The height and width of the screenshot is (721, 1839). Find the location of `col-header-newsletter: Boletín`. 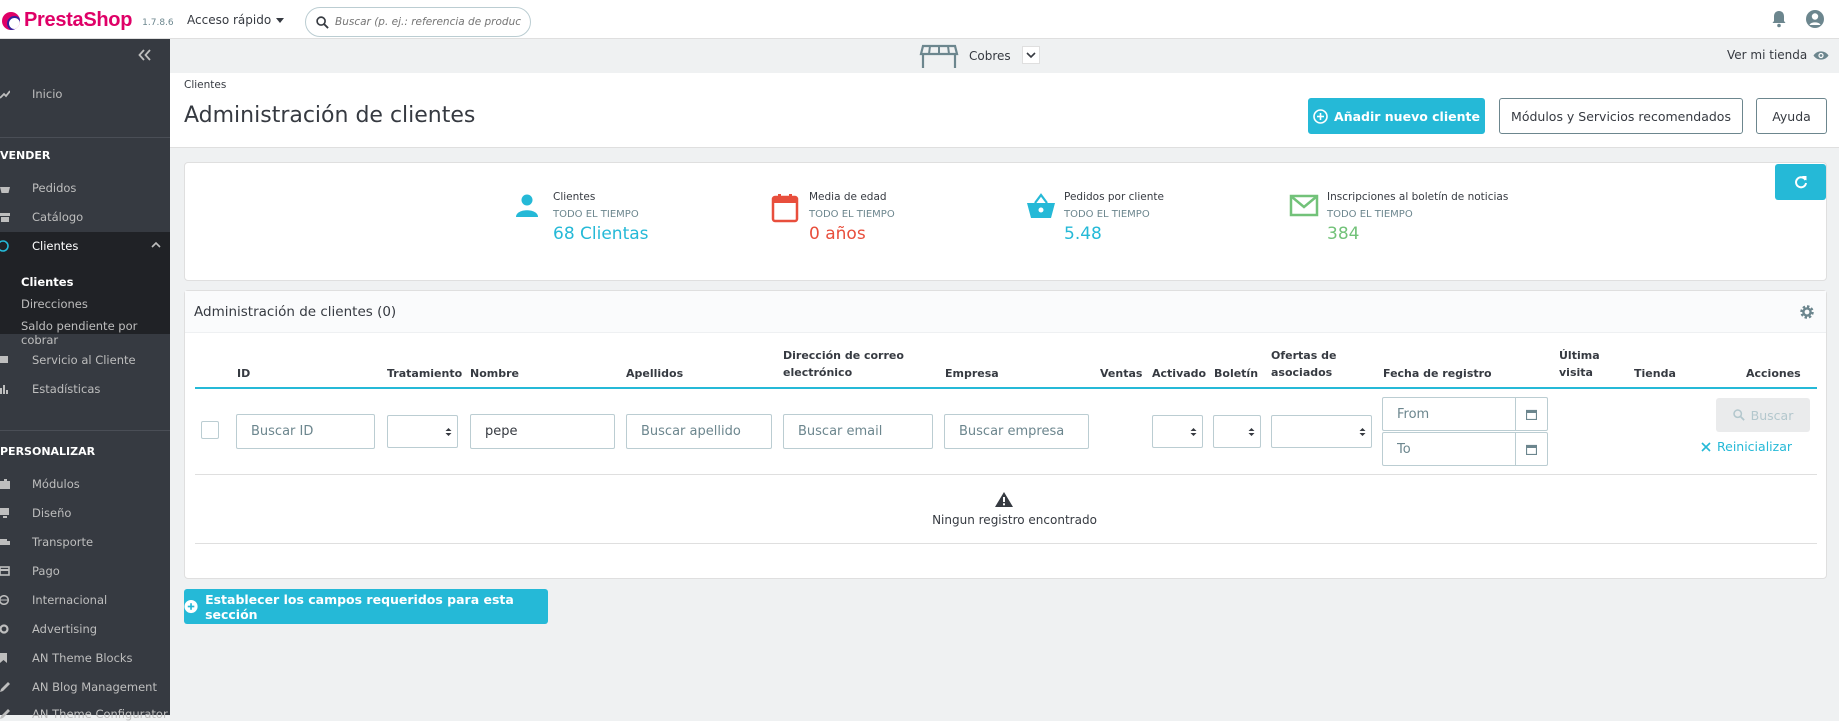

col-header-newsletter: Boletín is located at coordinates (1236, 373).